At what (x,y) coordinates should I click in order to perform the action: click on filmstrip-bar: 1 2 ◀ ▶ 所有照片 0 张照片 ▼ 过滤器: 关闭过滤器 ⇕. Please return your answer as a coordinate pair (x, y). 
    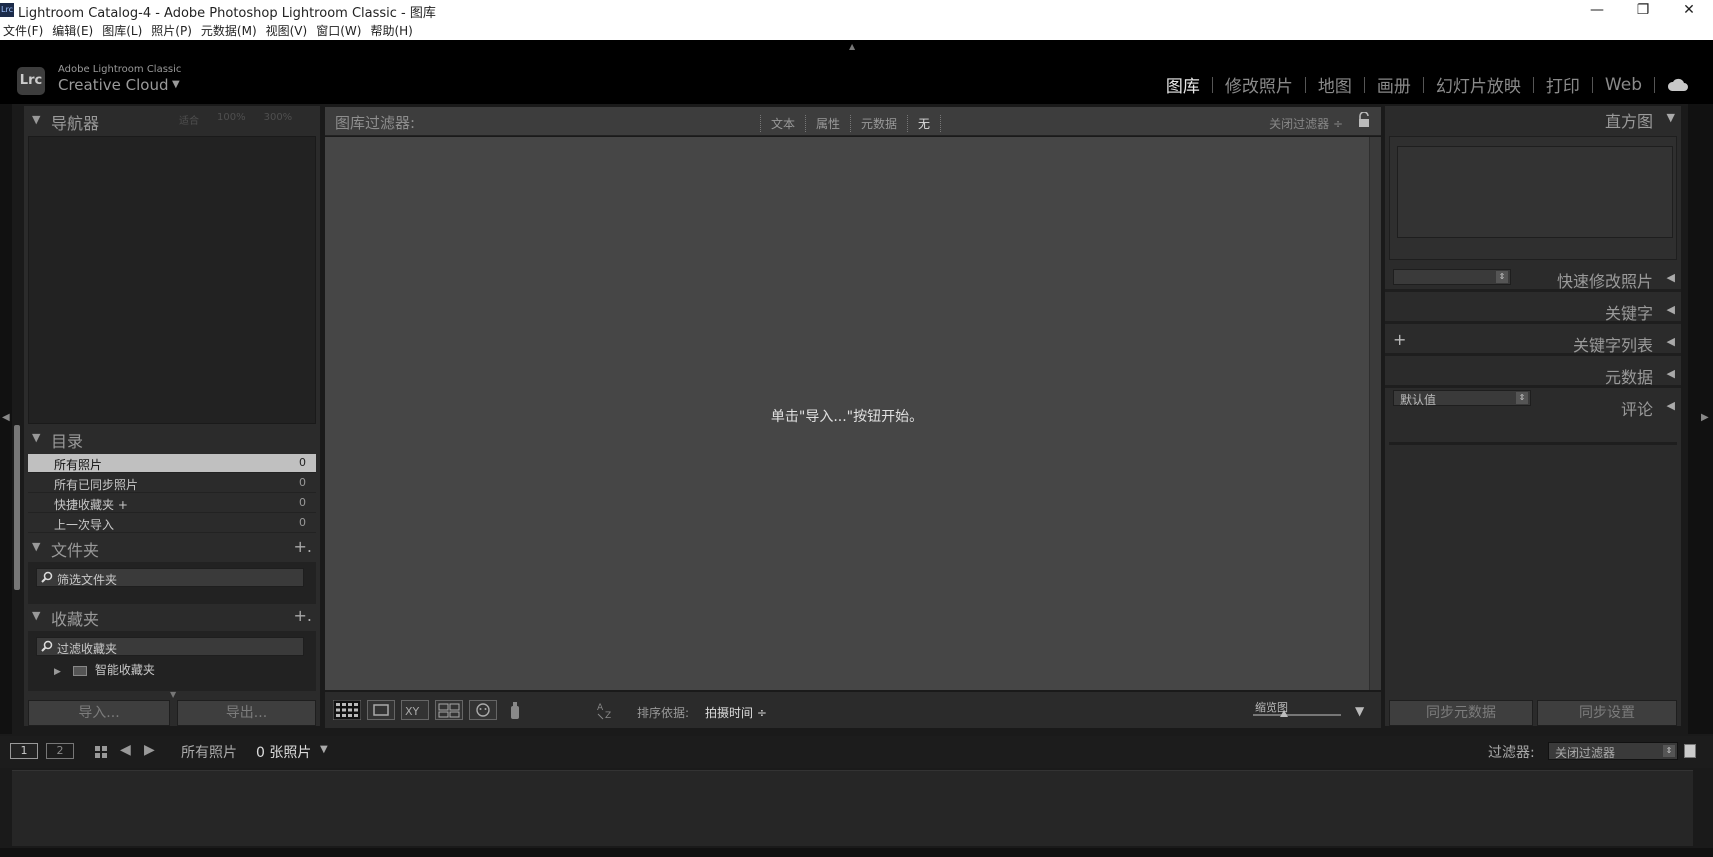
    Looking at the image, I should click on (856, 752).